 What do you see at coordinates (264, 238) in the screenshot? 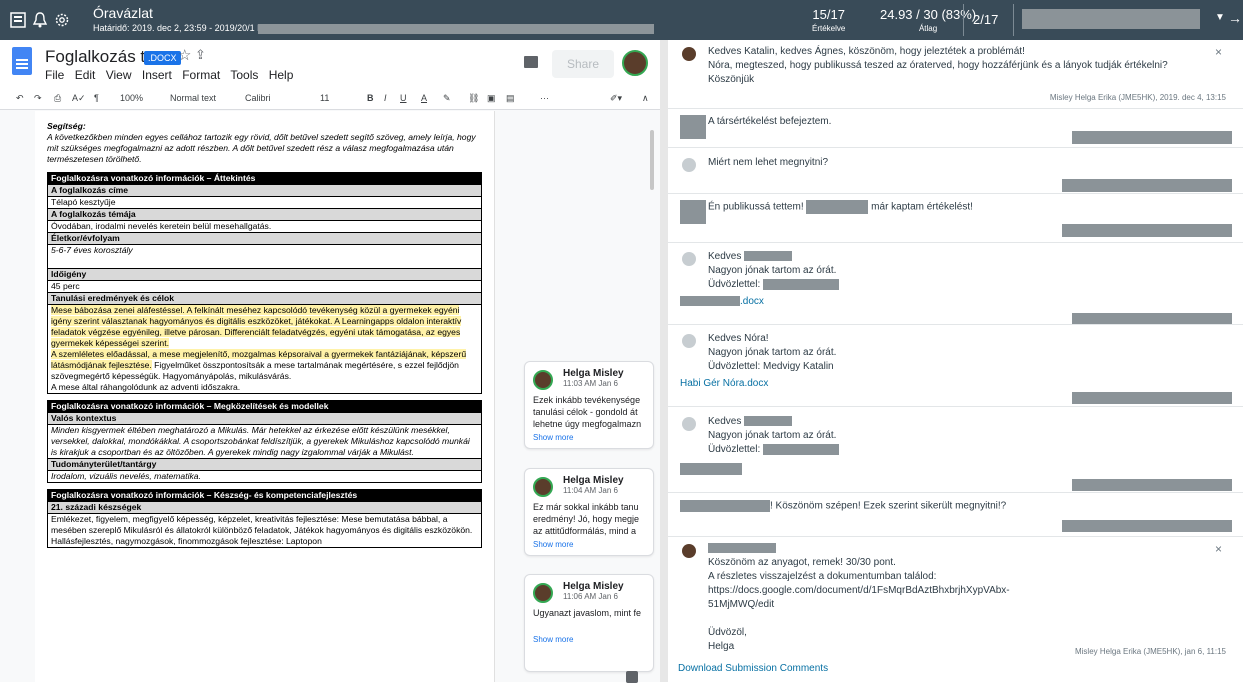
I see `row-label: Életkor/évfolyam` at bounding box center [264, 238].